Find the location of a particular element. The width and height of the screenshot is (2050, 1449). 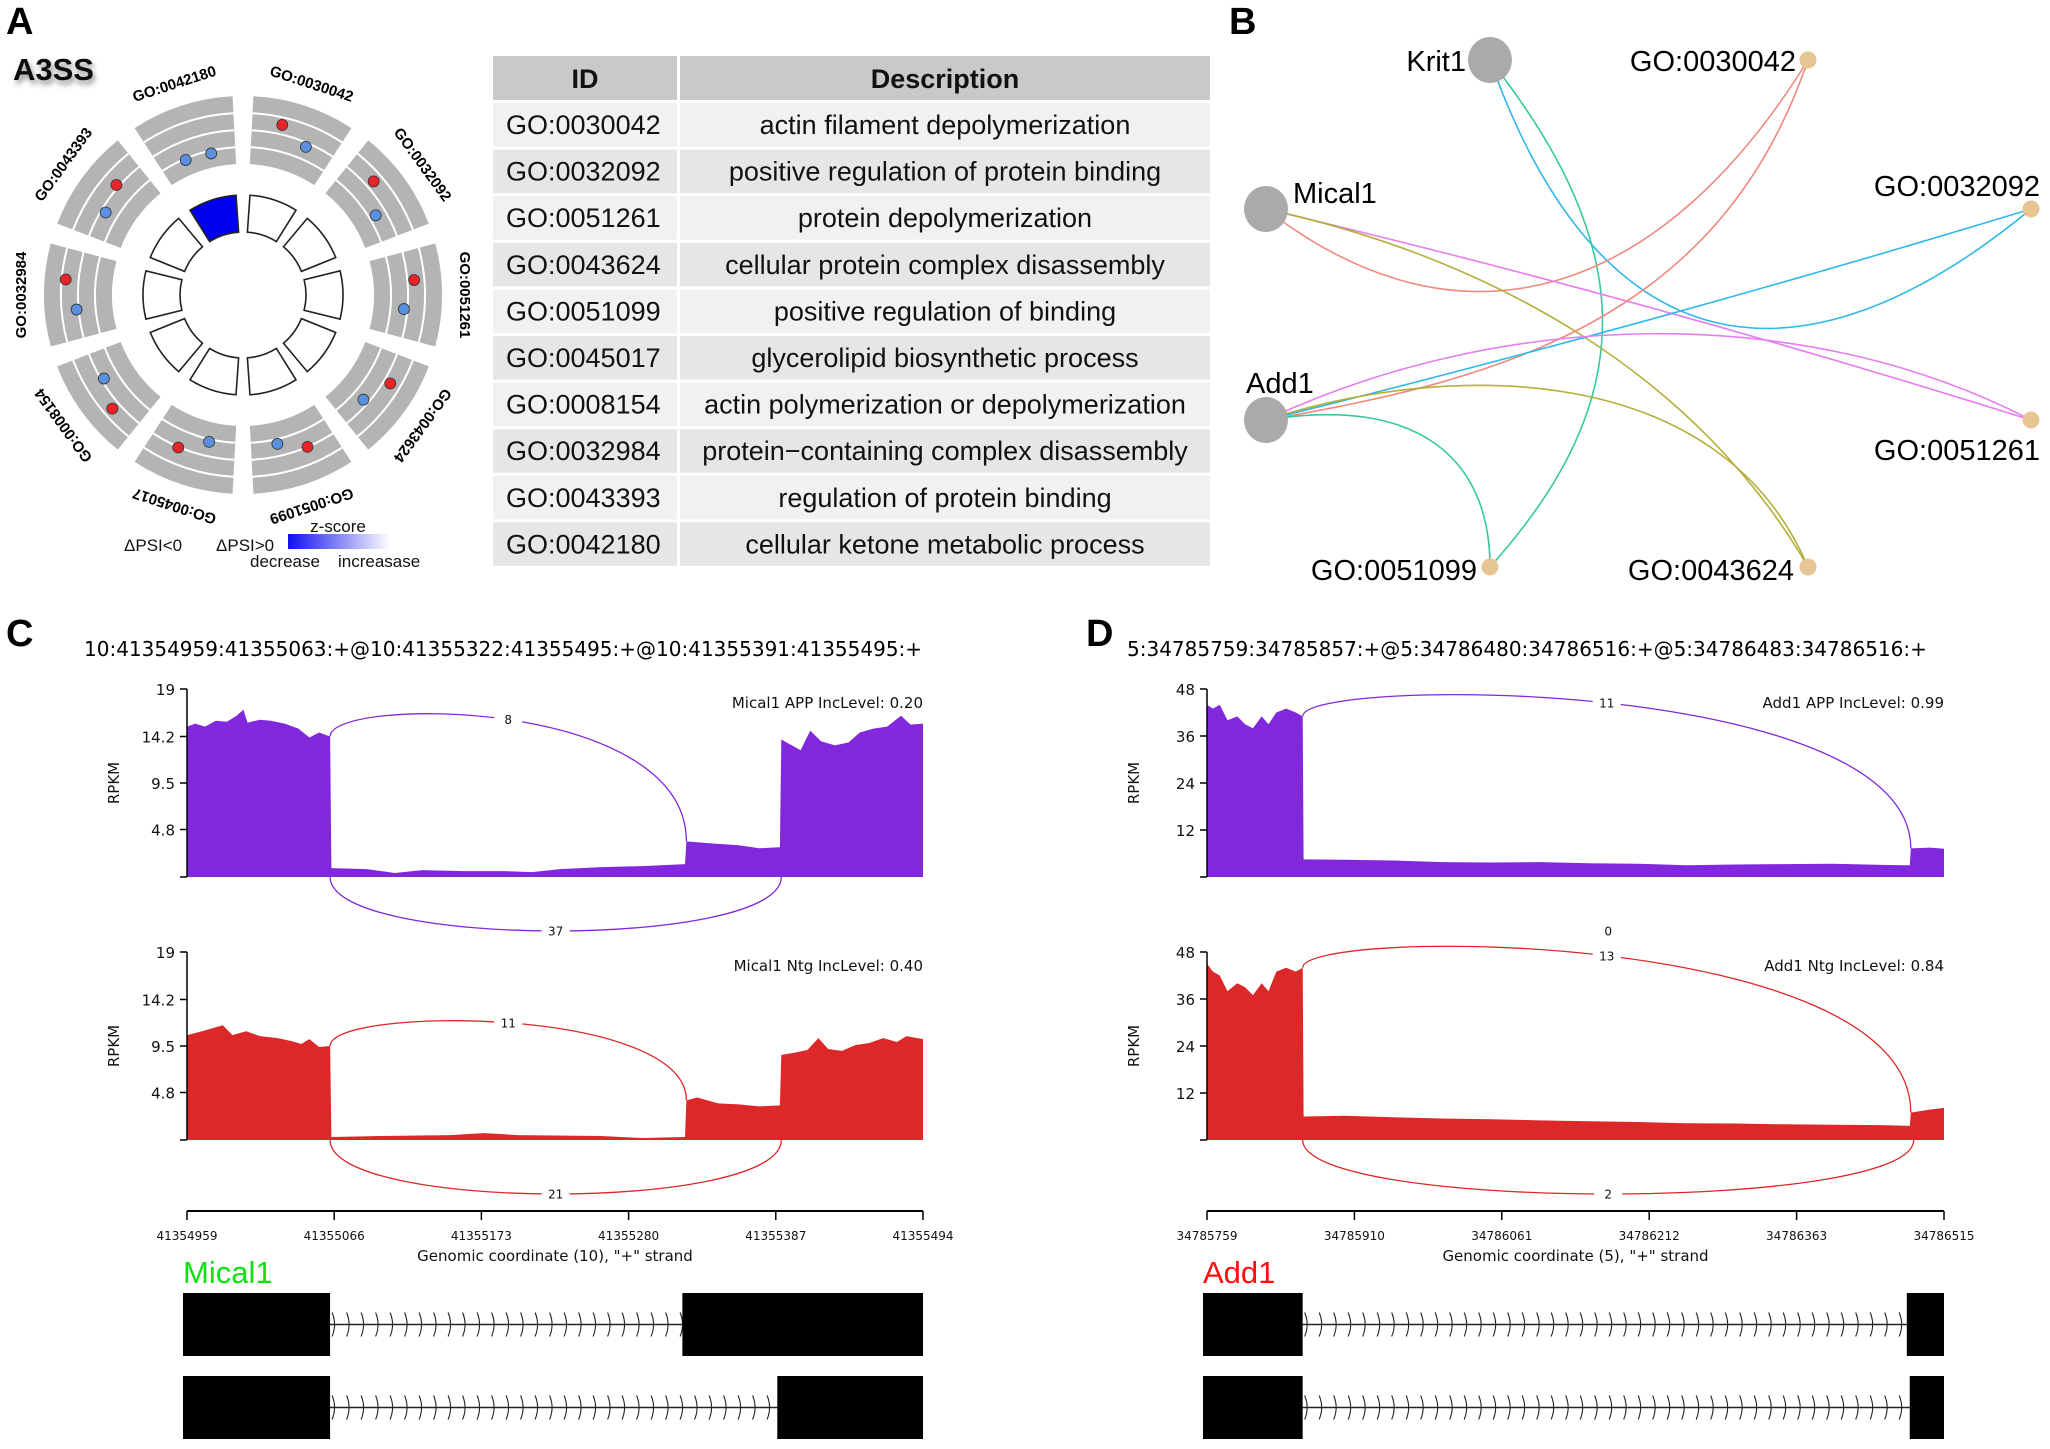

go-segment: GO:0045017 is located at coordinates (185, 437).